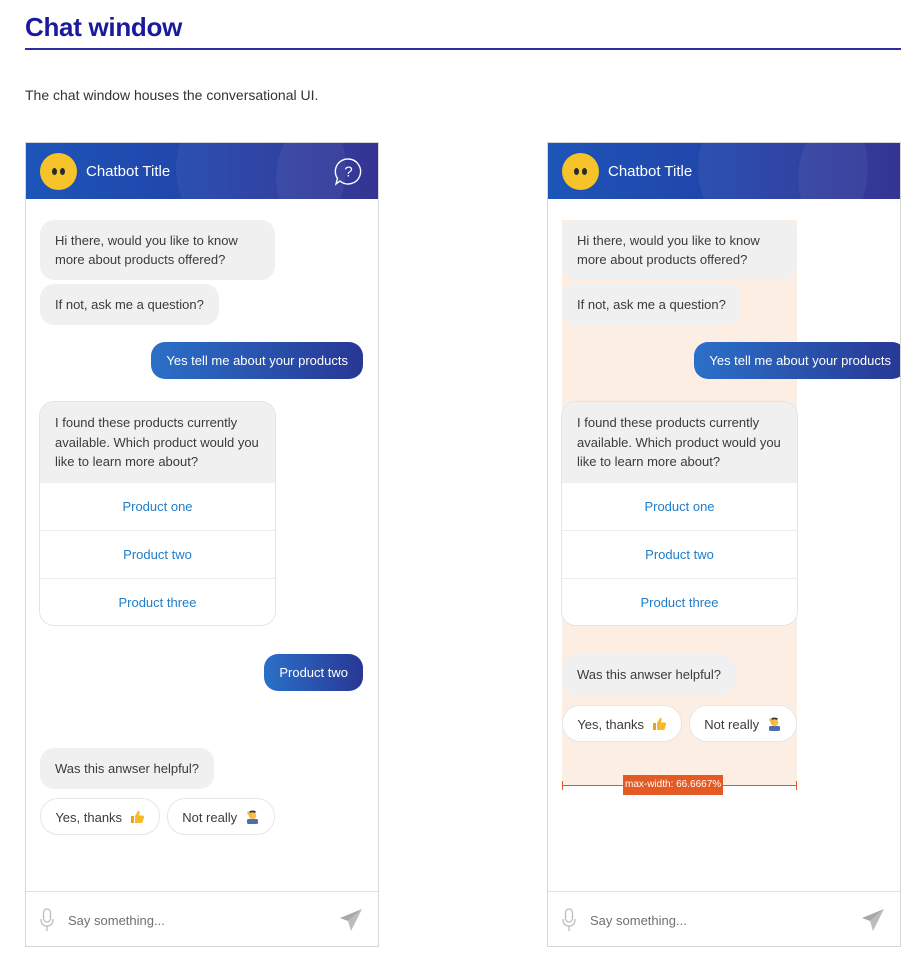 Image resolution: width=914 pixels, height=968 pixels. I want to click on title-divider, so click(463, 49).